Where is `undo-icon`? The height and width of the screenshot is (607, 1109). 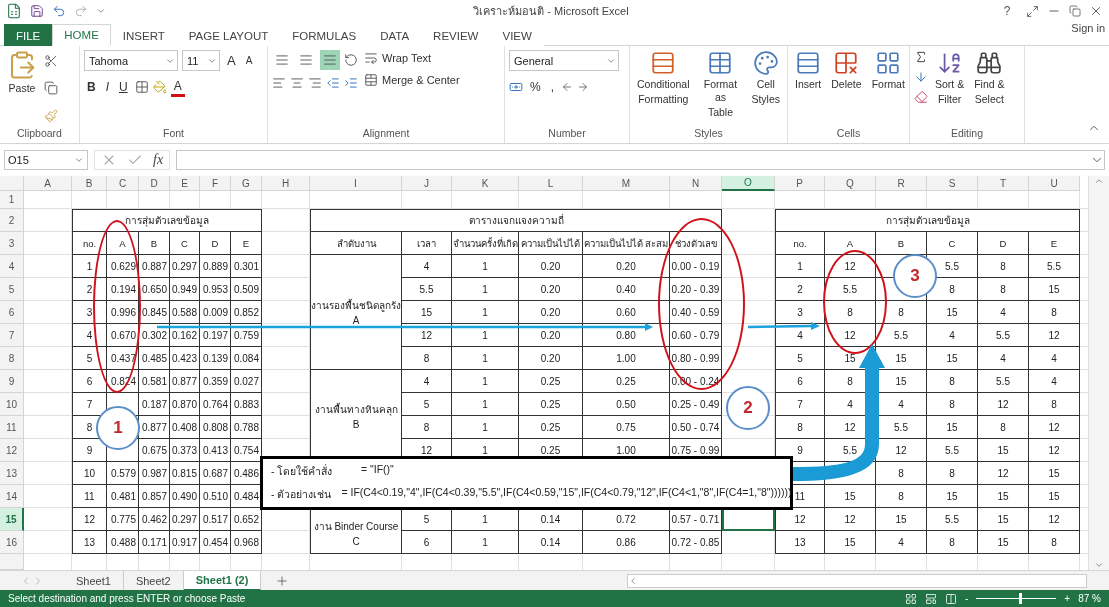
undo-icon is located at coordinates (59, 11).